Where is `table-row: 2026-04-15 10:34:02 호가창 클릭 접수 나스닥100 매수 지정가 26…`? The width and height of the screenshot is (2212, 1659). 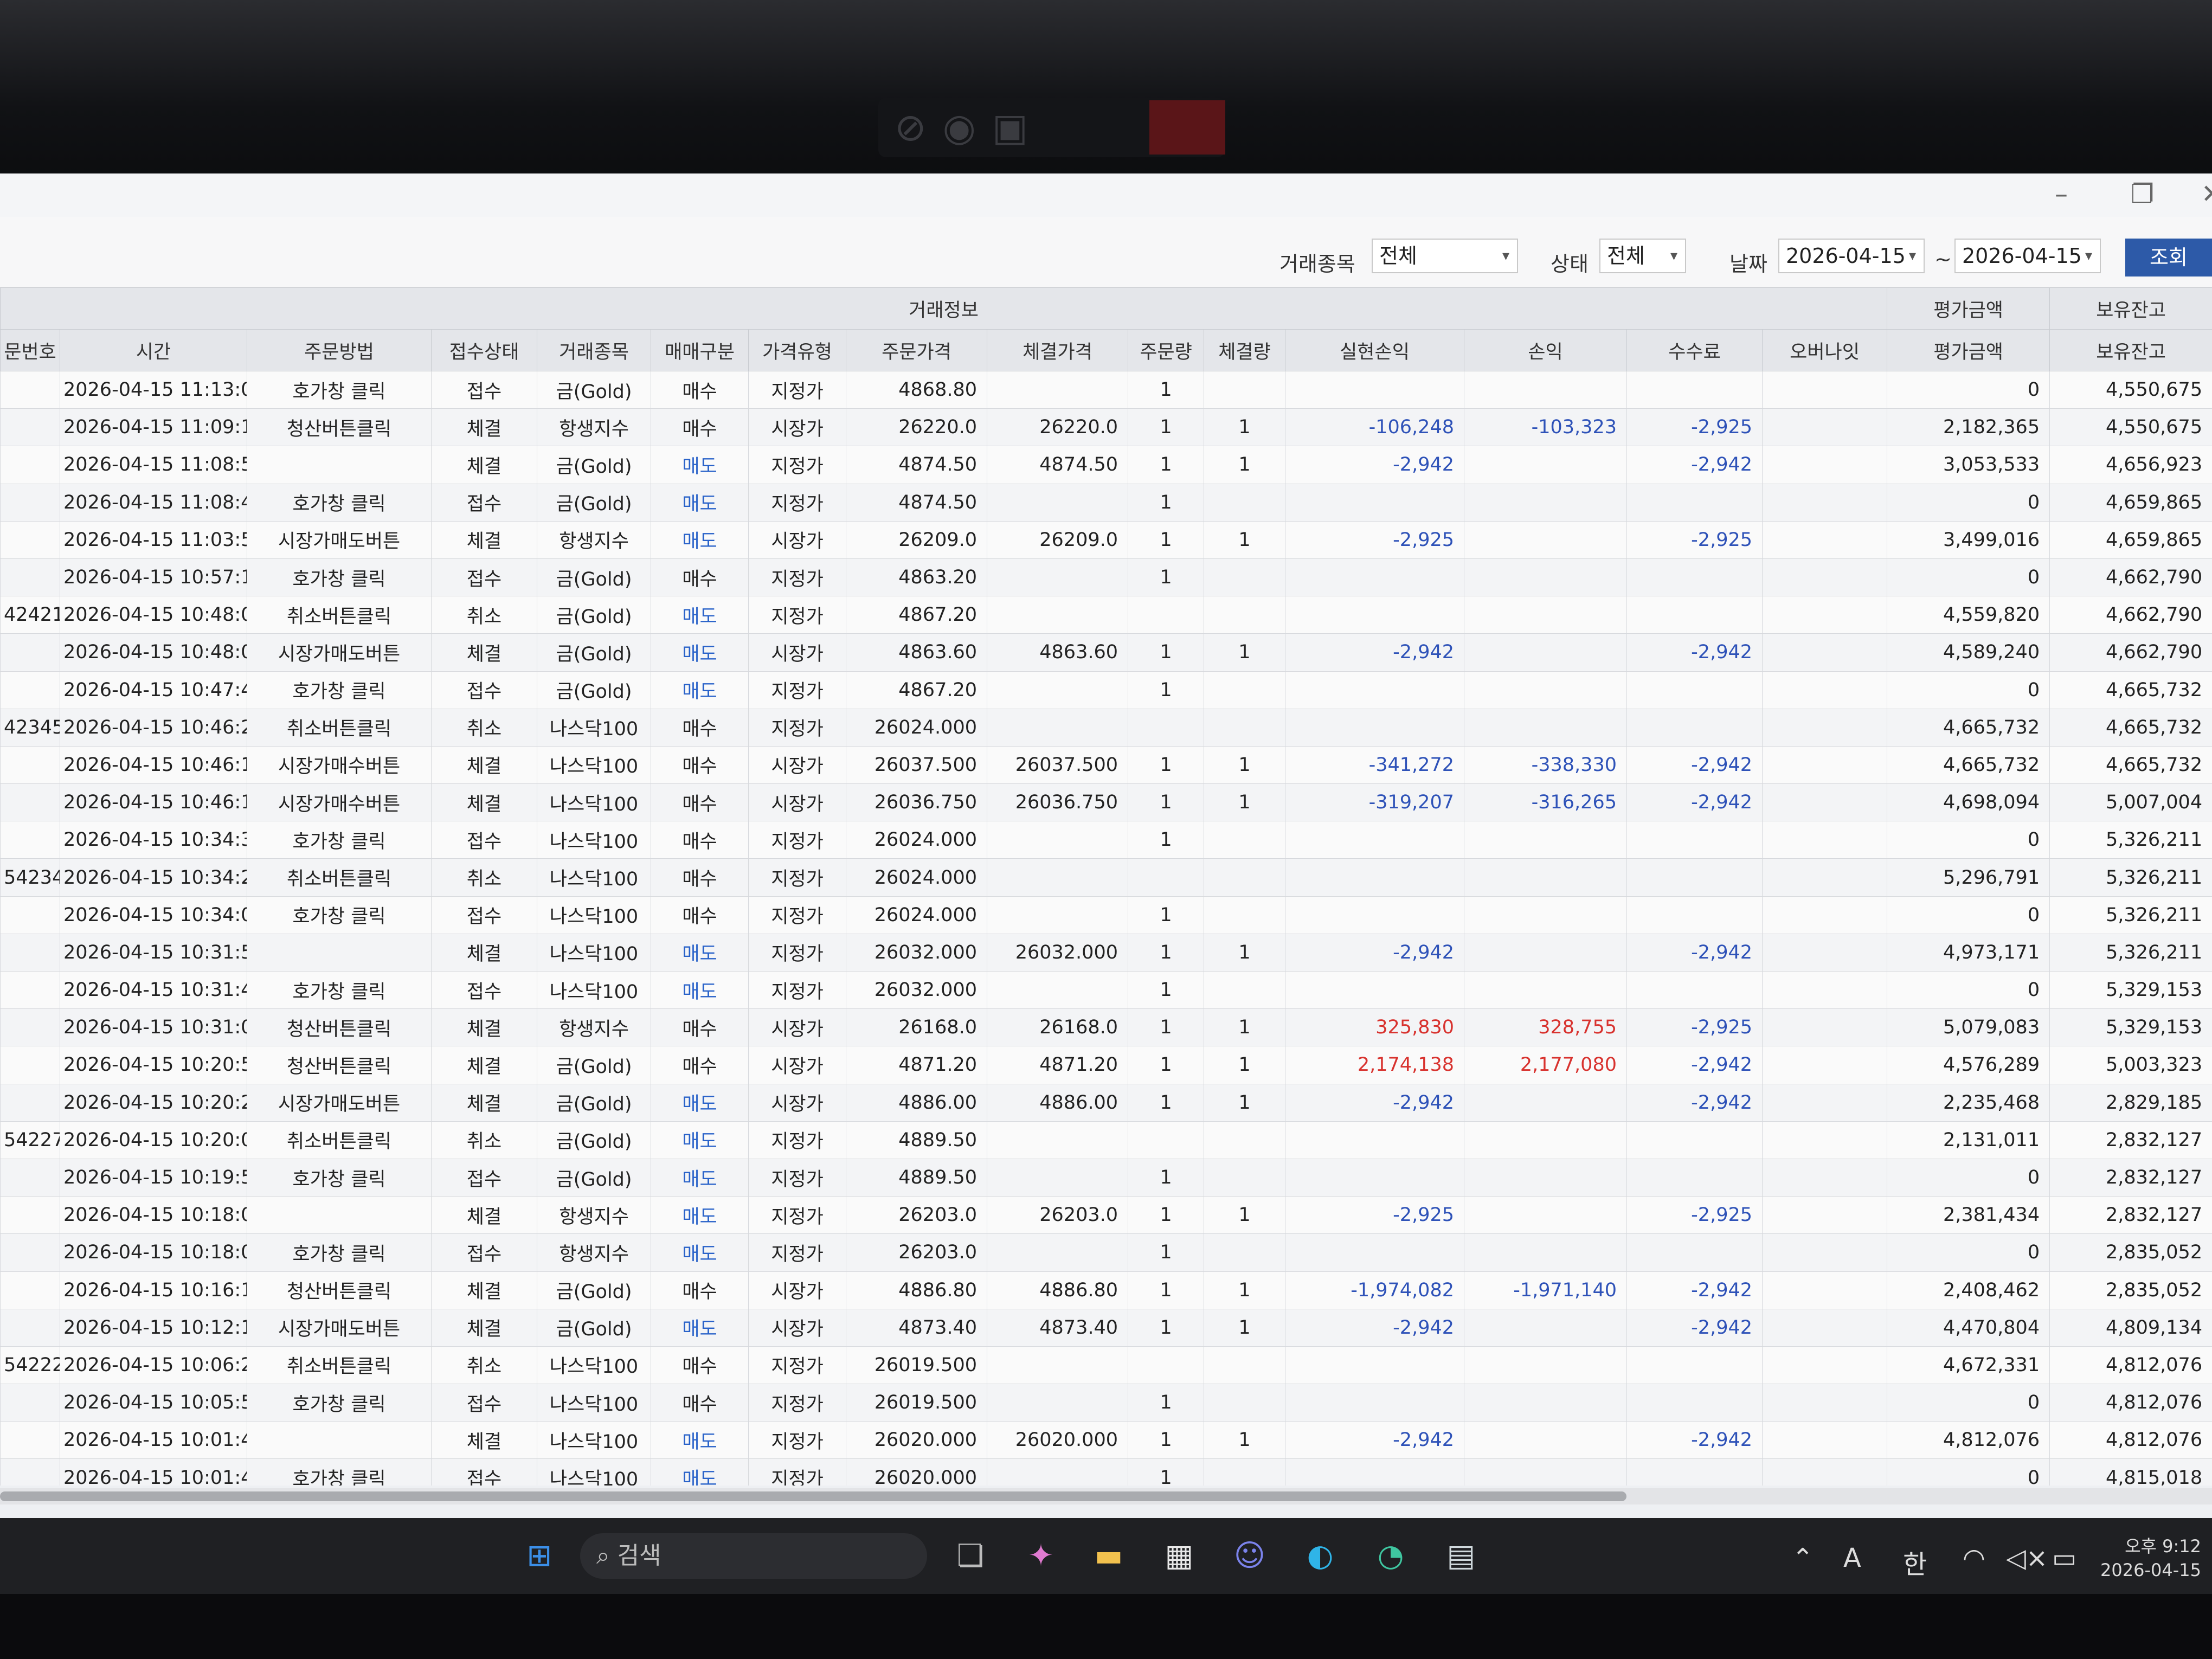 table-row: 2026-04-15 10:34:02 호가창 클릭 접수 나스닥100 매수 지정가 26… is located at coordinates (1106, 915).